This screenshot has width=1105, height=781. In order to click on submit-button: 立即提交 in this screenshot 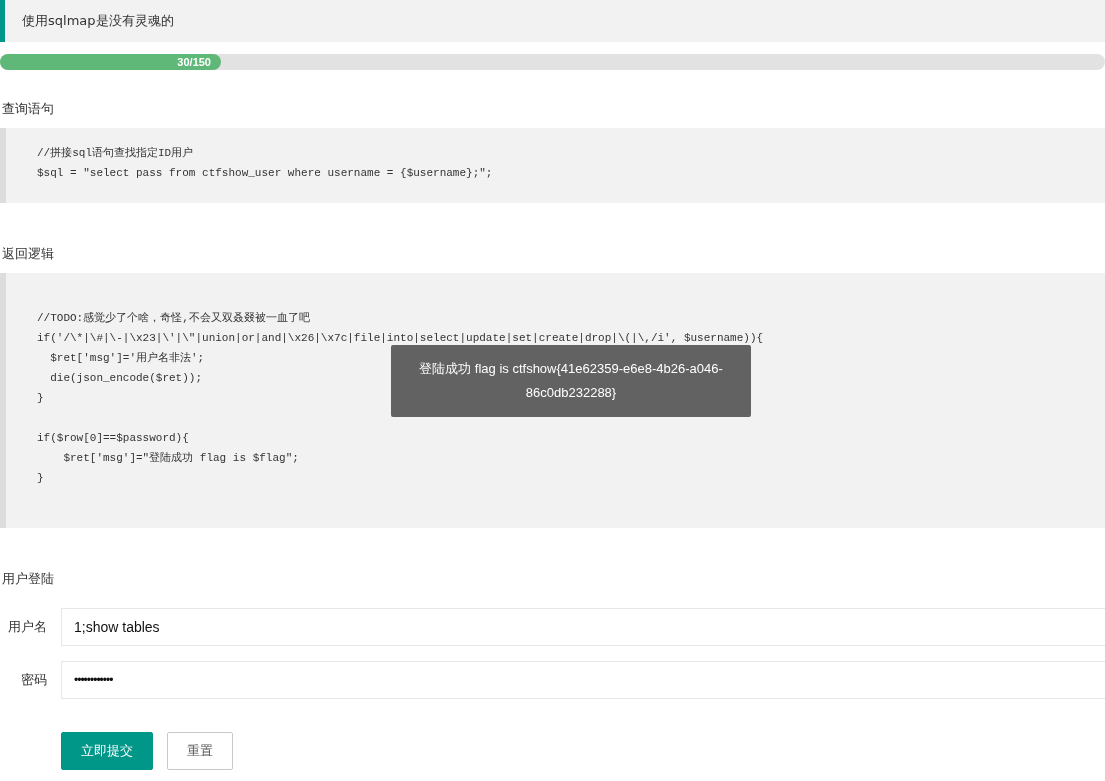, I will do `click(107, 751)`.